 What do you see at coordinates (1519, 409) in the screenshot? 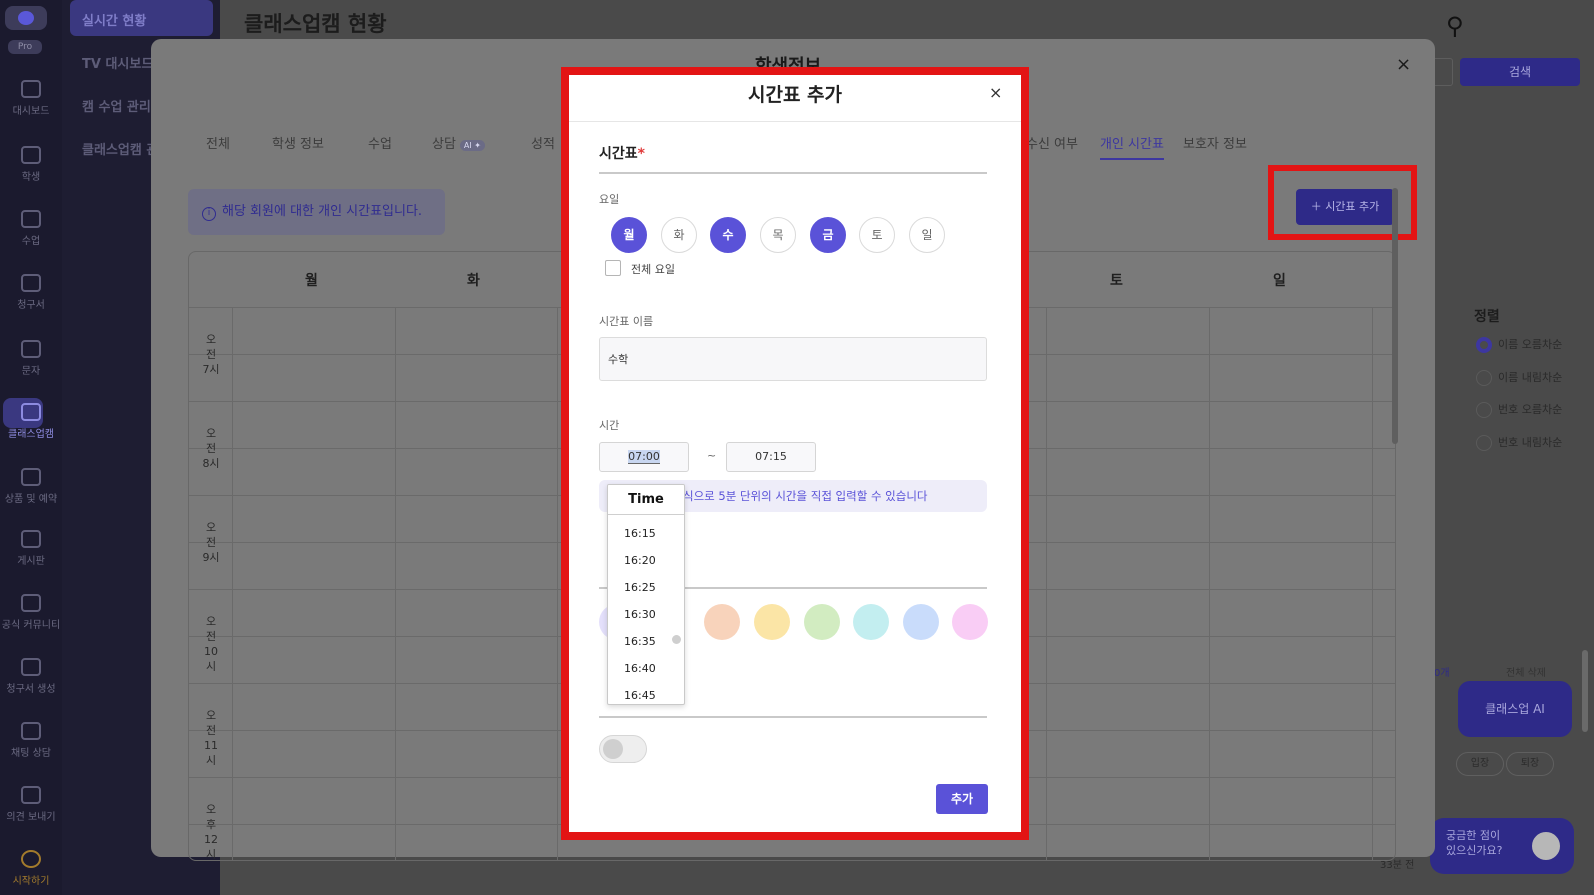
I see `sort-option-number-asc: 번호 오름차순` at bounding box center [1519, 409].